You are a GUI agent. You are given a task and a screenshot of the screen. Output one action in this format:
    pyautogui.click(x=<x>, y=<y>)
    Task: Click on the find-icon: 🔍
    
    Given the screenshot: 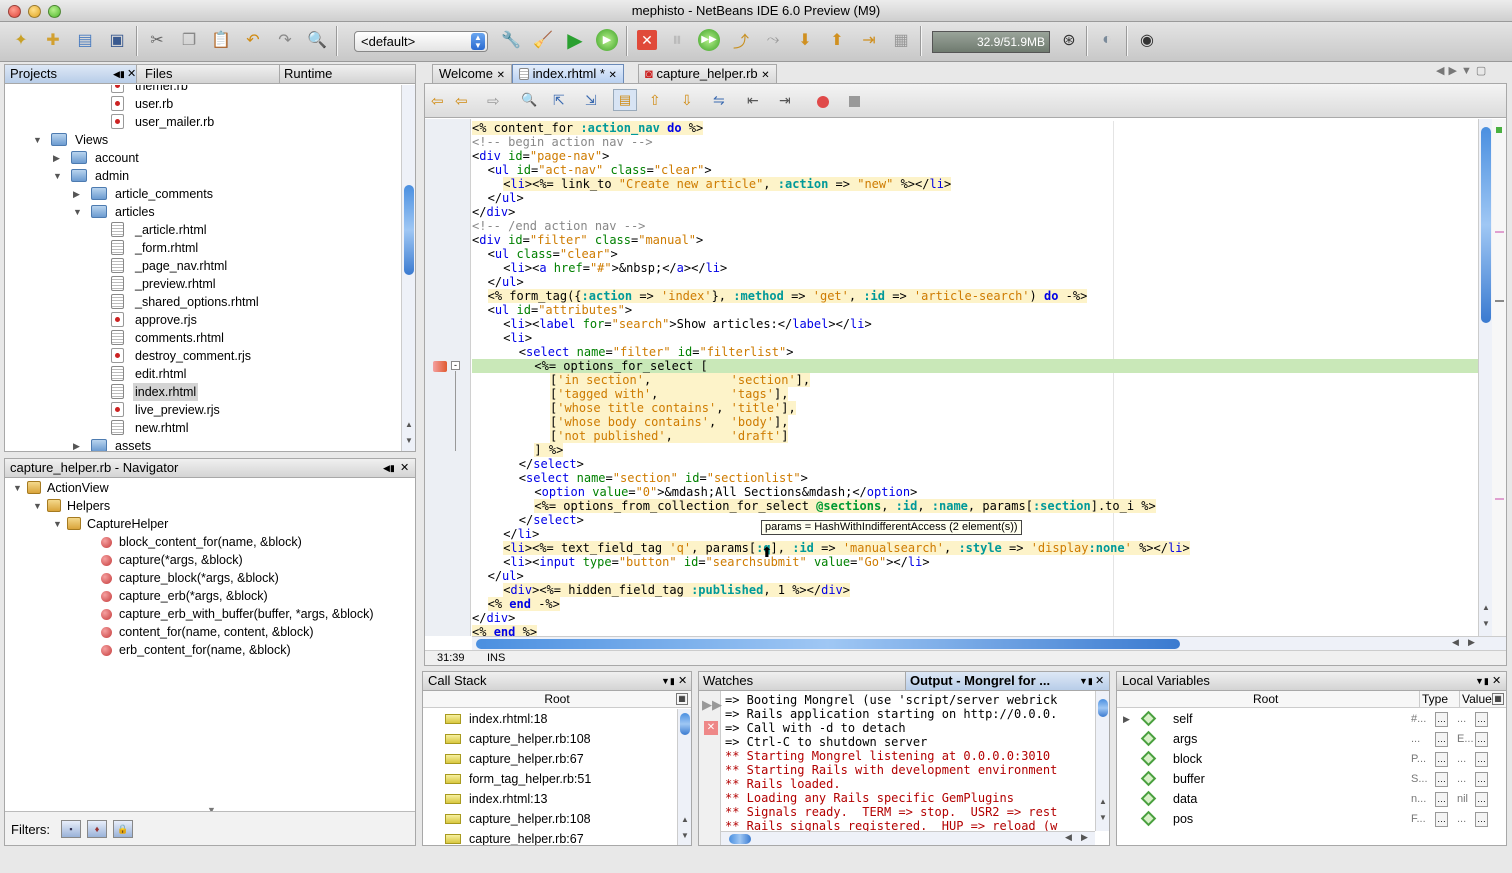 What is the action you would take?
    pyautogui.click(x=317, y=40)
    